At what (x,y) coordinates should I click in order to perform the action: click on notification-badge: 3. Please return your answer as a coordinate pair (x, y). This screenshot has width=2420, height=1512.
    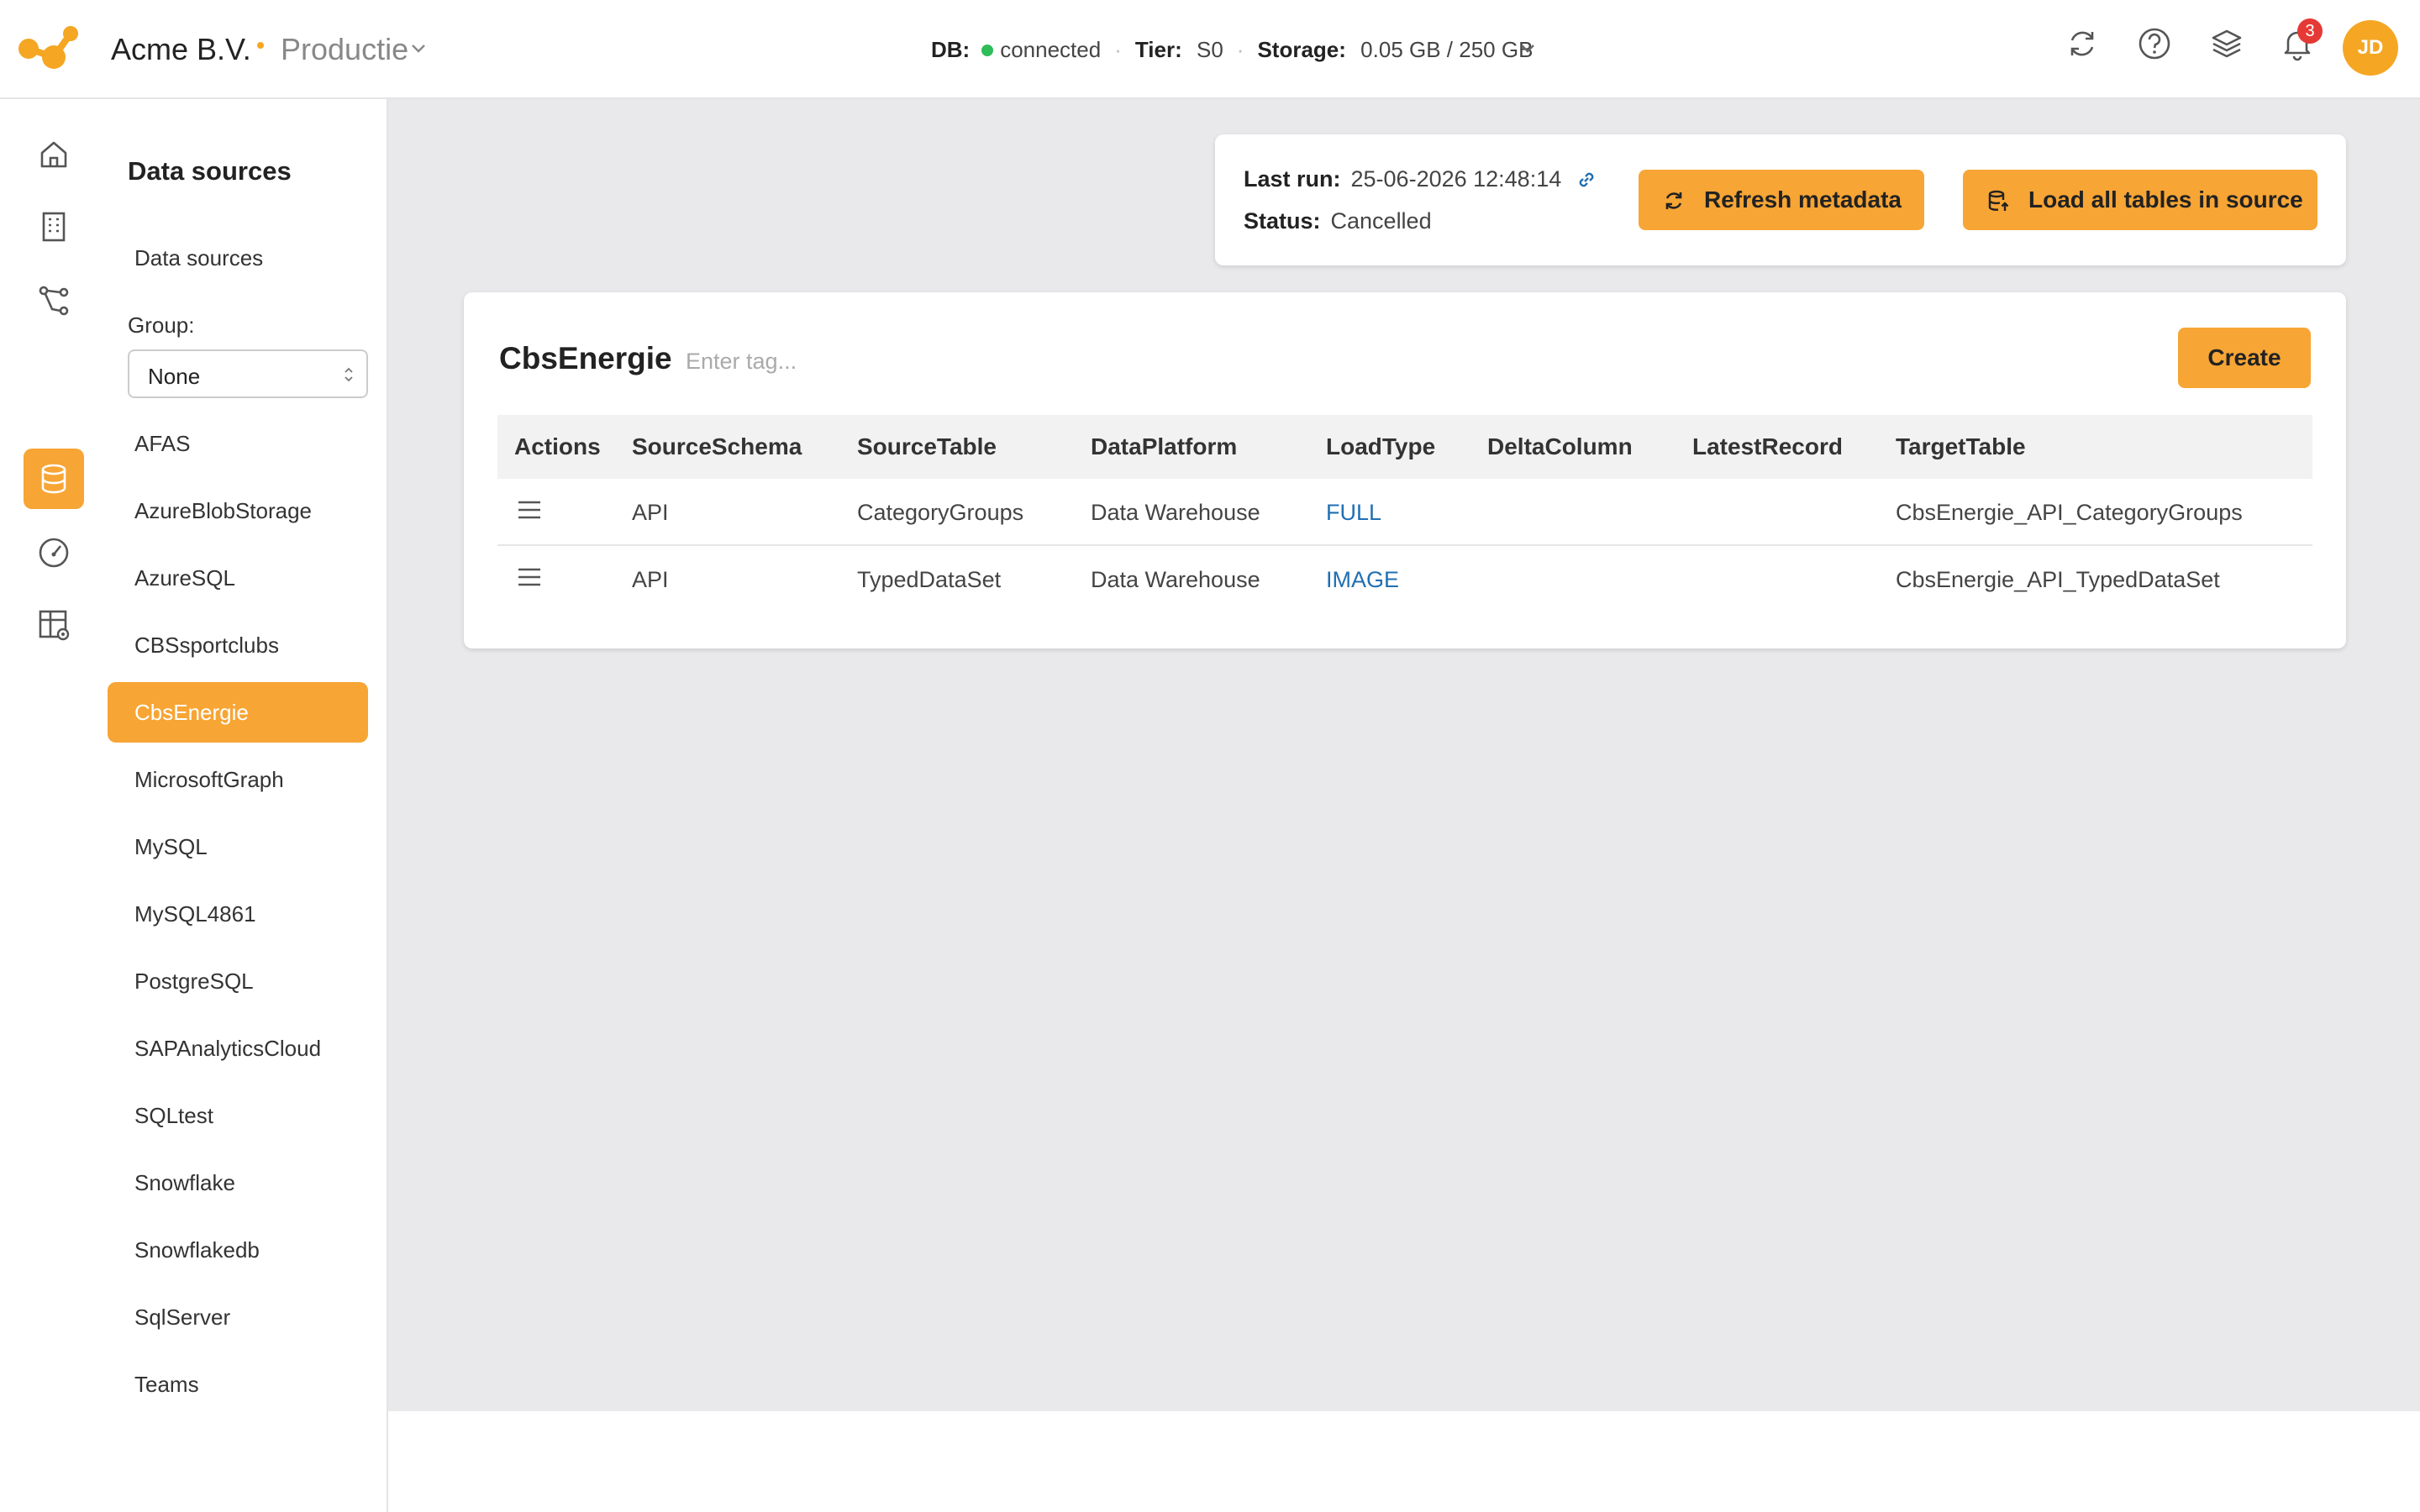
    Looking at the image, I should click on (2310, 31).